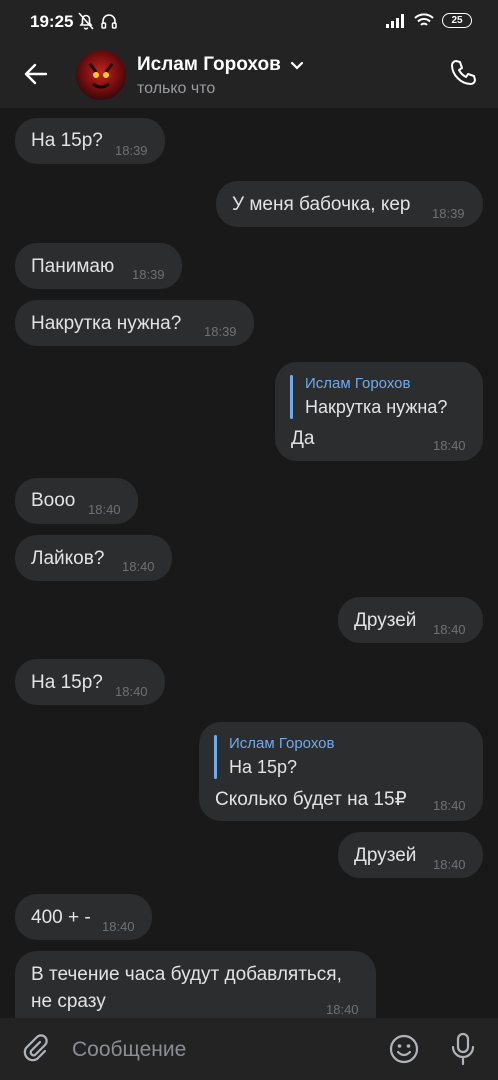 Image resolution: width=498 pixels, height=1080 pixels. I want to click on message-text: У меня бабочка, кер, so click(321, 204).